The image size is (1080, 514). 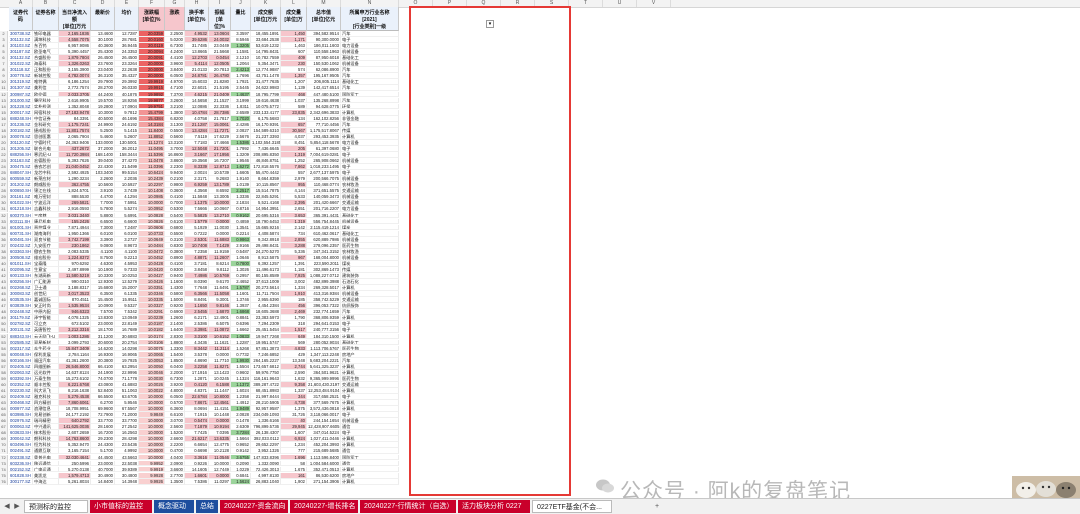 What do you see at coordinates (324, 415) in the screenshot?
I see `table-cell: 3,118,066.0017` at bounding box center [324, 415].